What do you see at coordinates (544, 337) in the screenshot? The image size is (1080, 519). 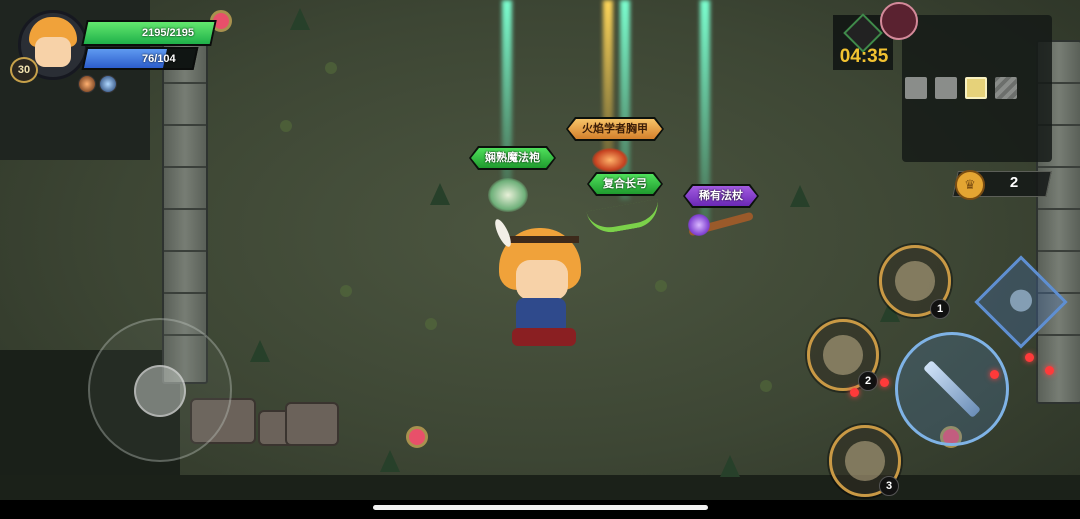 I see `hero-legs` at bounding box center [544, 337].